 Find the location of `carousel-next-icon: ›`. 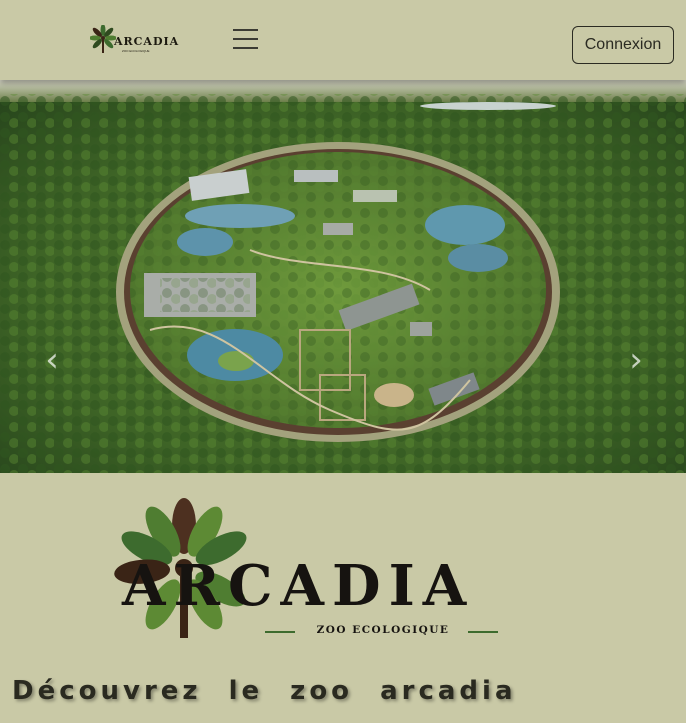

carousel-next-icon: › is located at coordinates (636, 360).